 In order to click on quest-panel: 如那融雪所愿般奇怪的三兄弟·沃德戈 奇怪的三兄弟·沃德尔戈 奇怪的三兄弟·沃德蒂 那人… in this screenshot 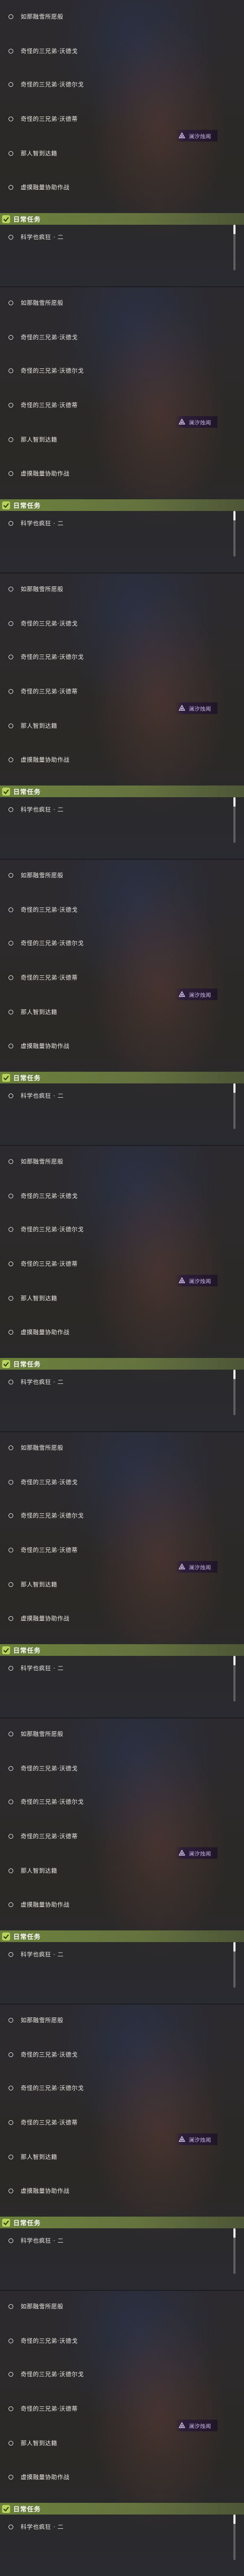, I will do `click(122, 1002)`.